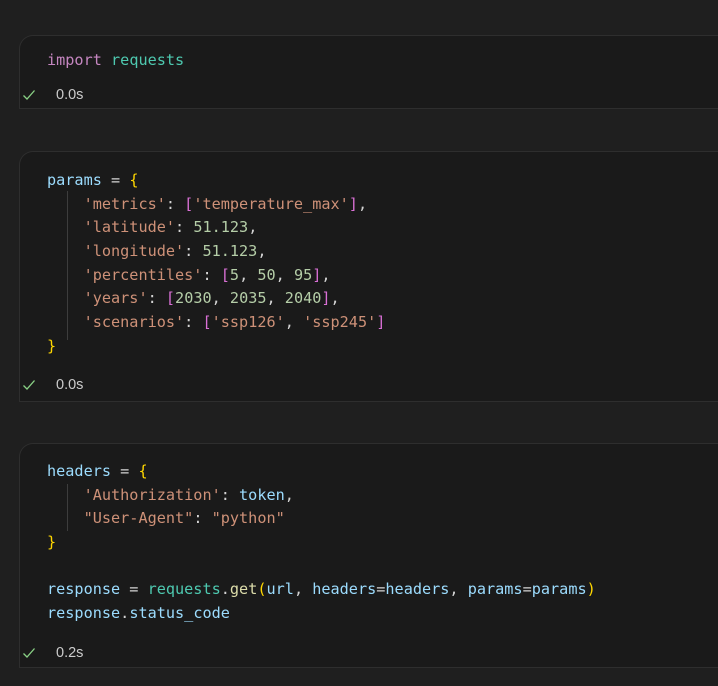 The height and width of the screenshot is (686, 718). What do you see at coordinates (97, 471) in the screenshot?
I see `code-line: headers = {` at bounding box center [97, 471].